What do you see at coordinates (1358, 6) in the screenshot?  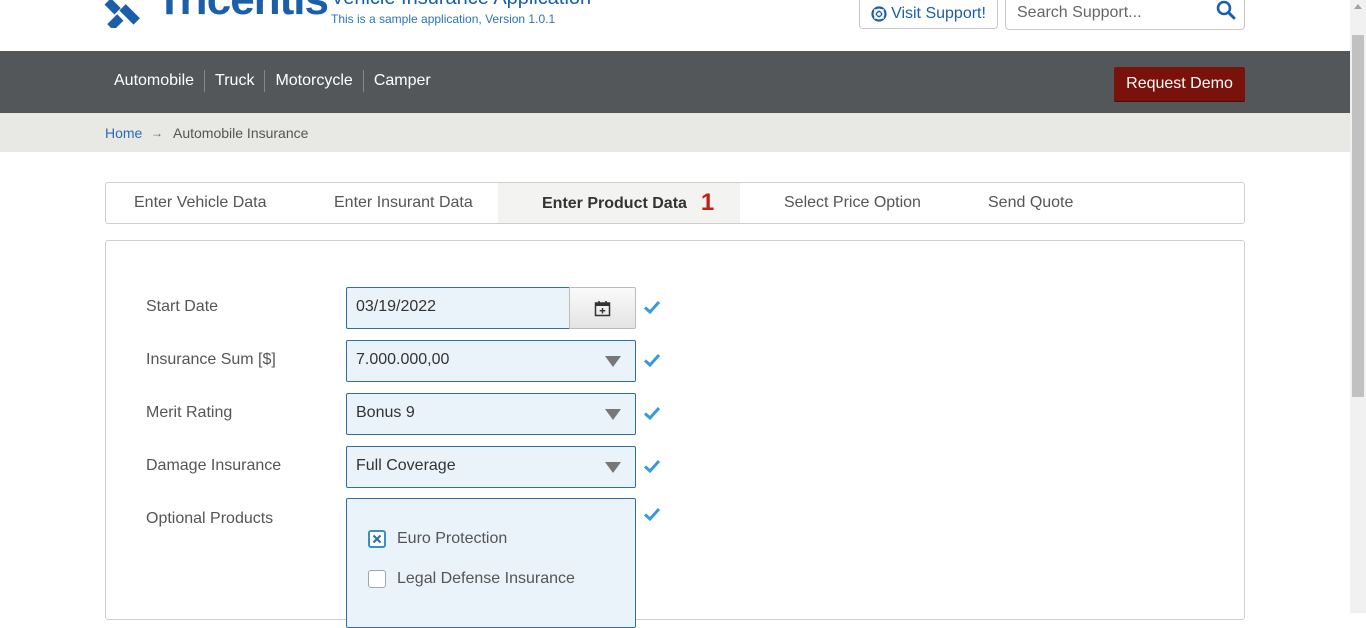 I see `scroll-up-icon` at bounding box center [1358, 6].